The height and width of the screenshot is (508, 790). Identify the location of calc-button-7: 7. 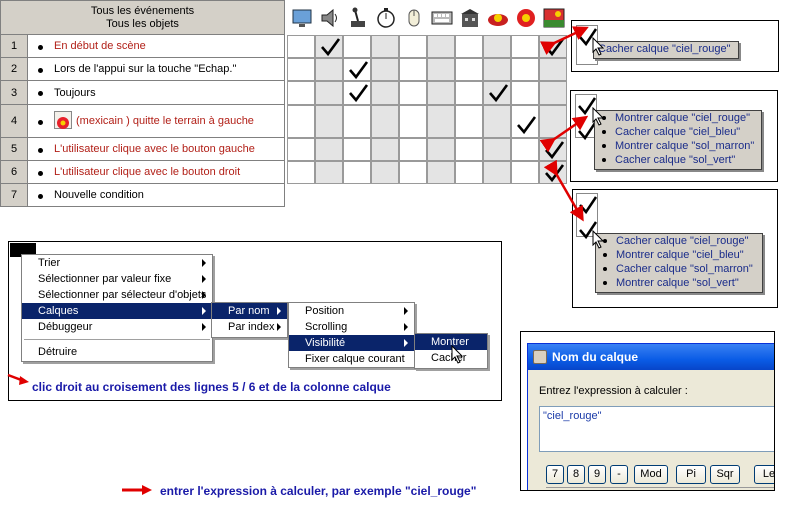
(555, 474).